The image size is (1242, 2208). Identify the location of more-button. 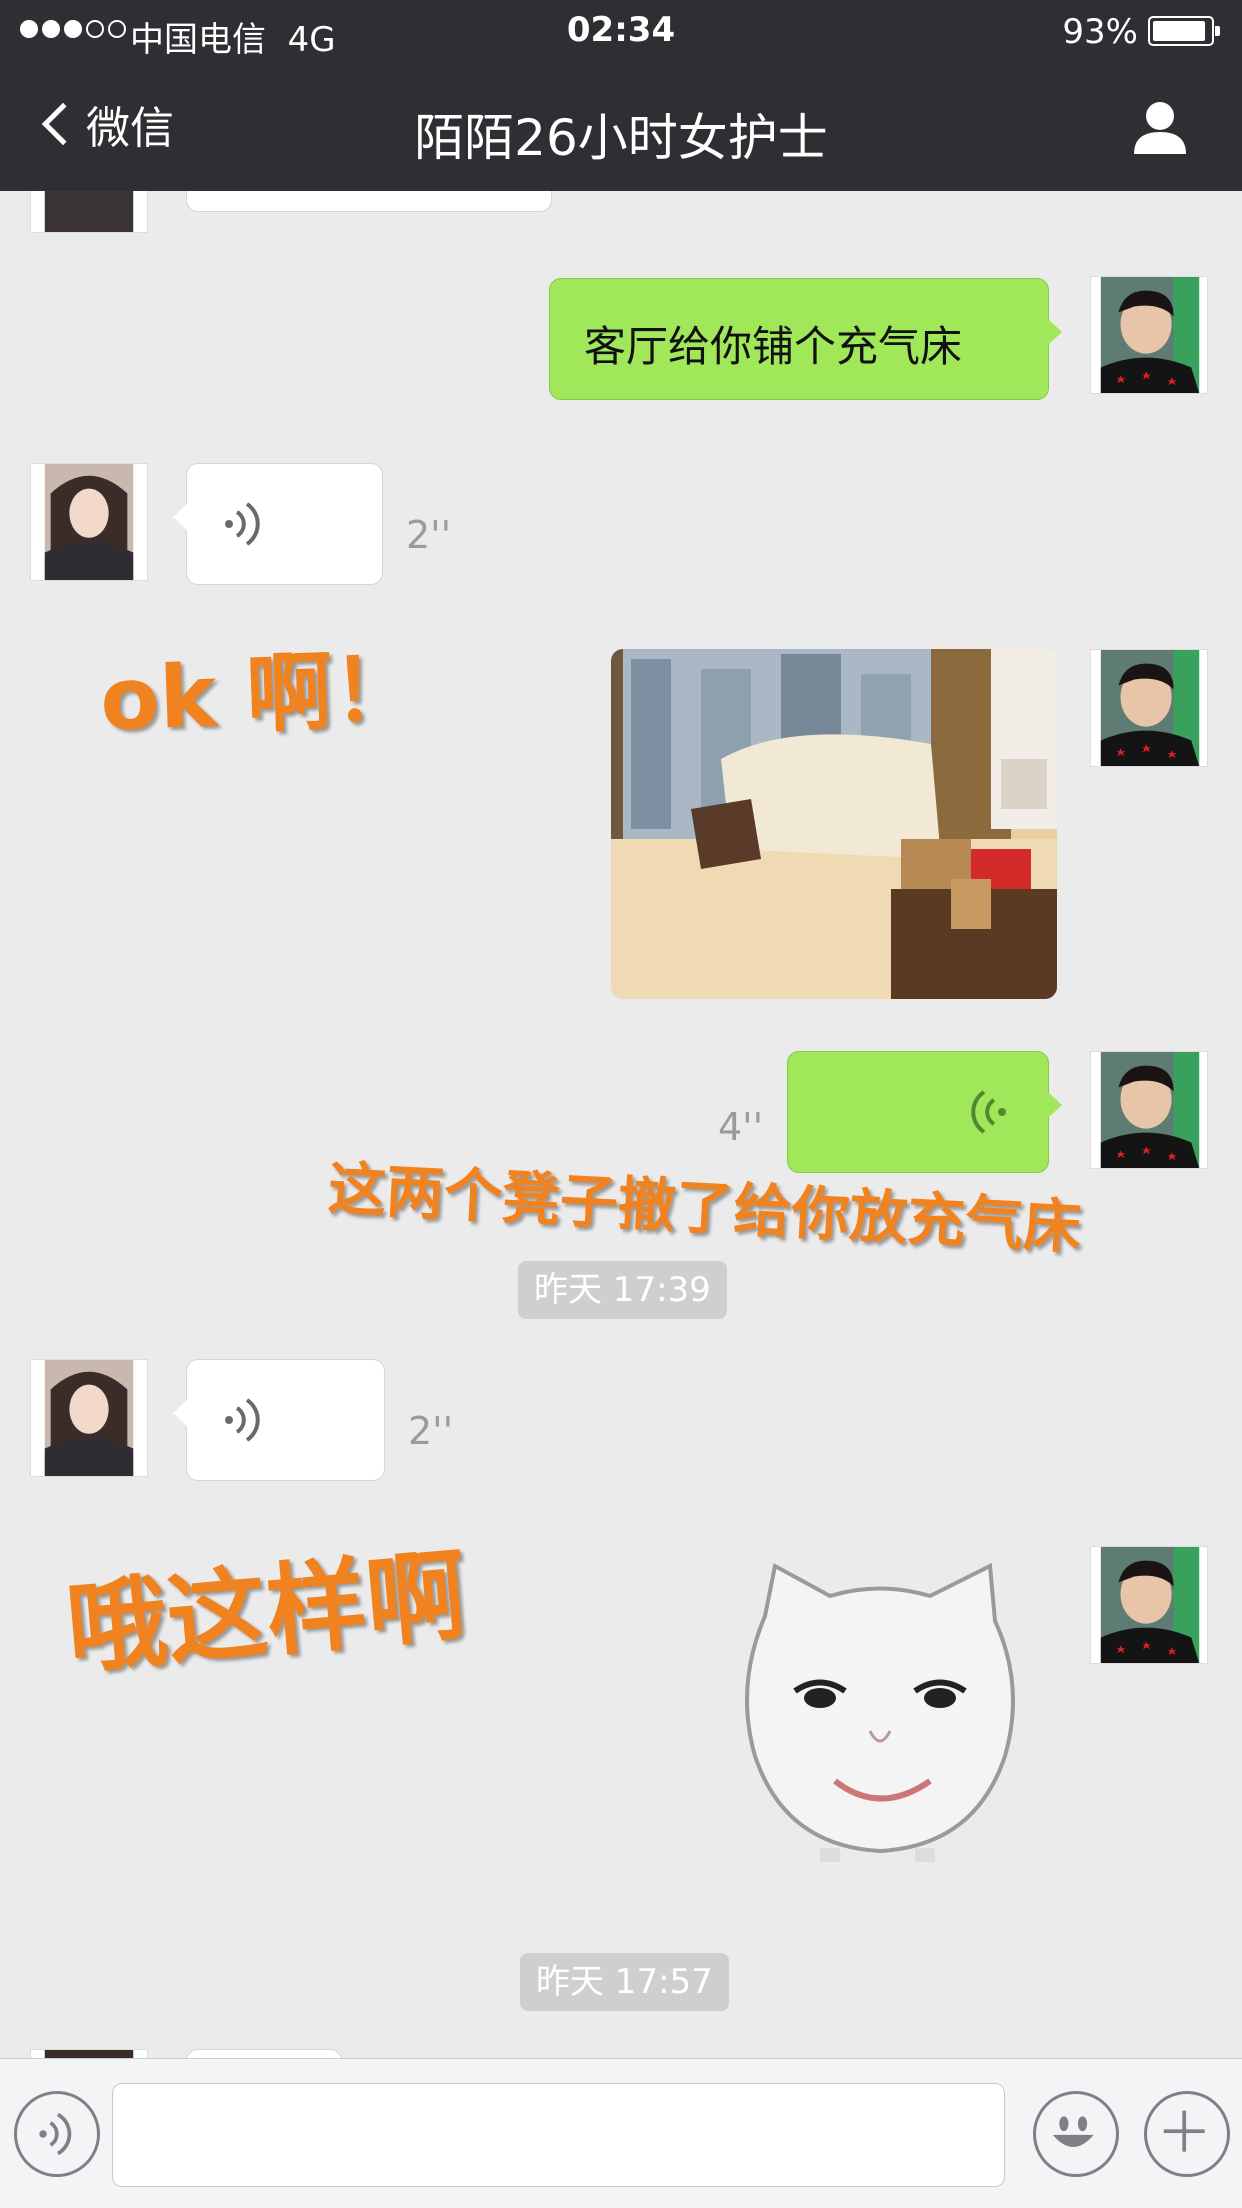
(1187, 2134).